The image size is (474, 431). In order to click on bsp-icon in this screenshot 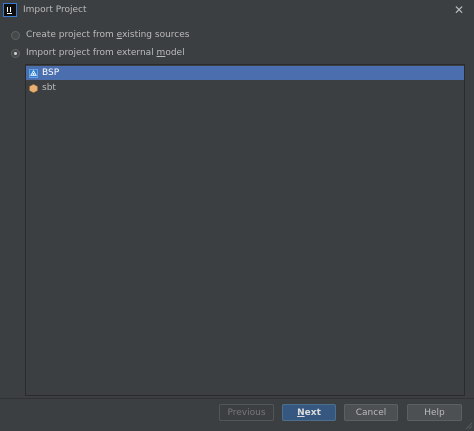, I will do `click(33, 73)`.